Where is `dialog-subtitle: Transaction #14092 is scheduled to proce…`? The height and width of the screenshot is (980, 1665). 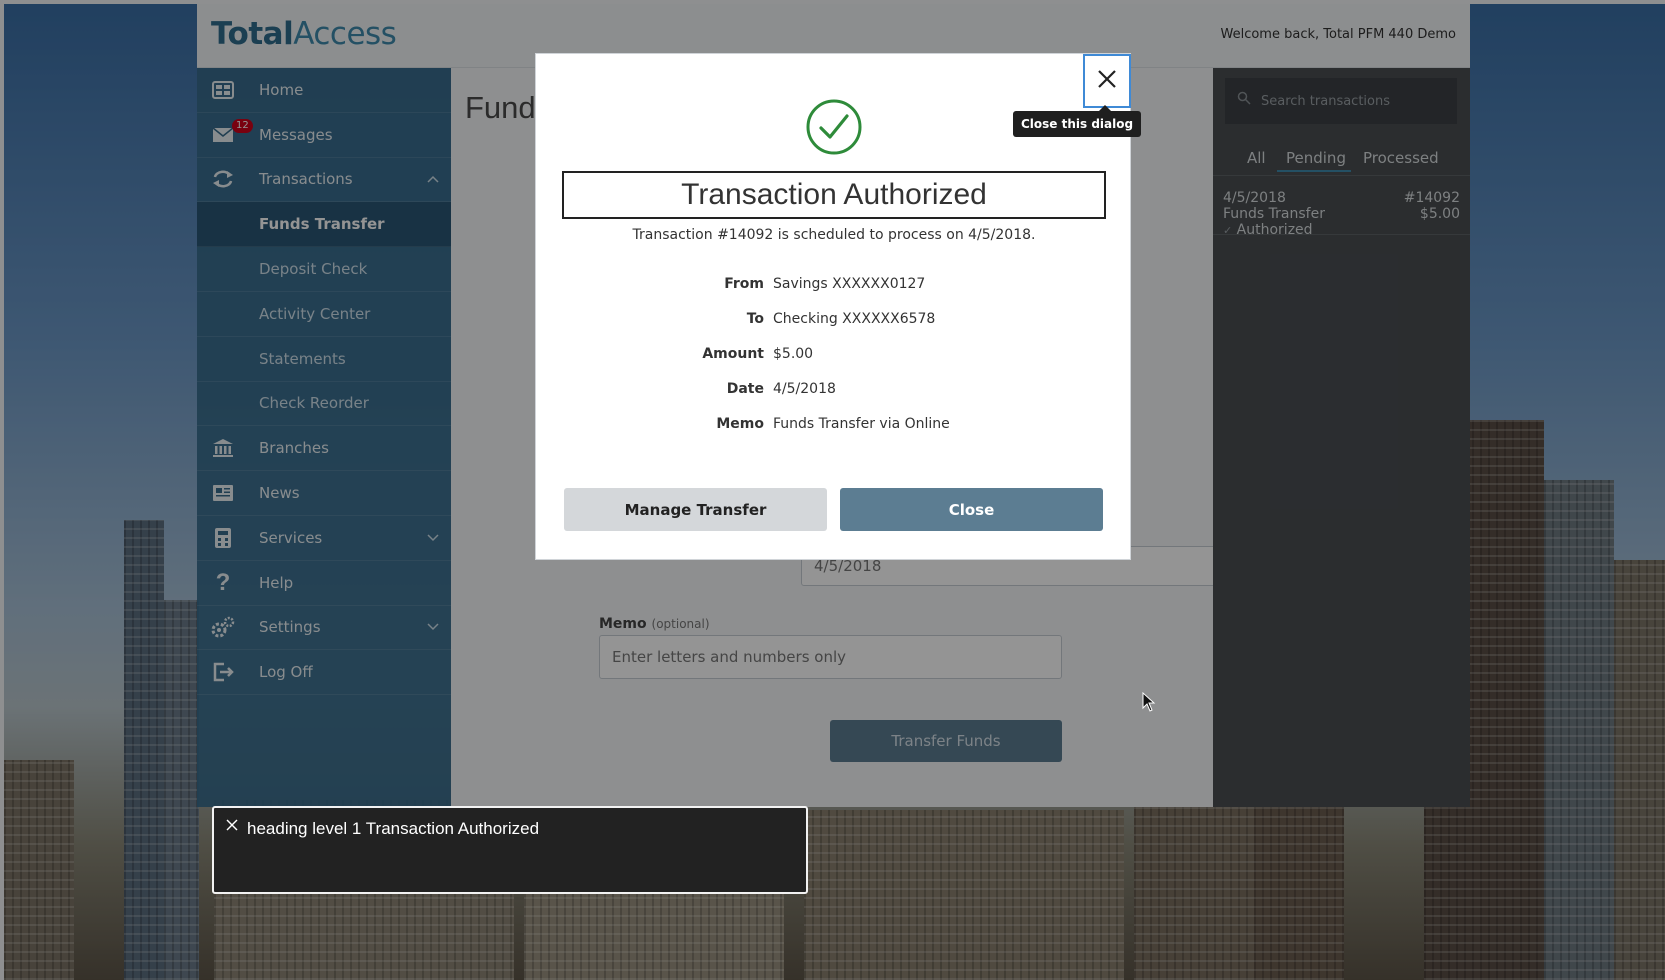
dialog-subtitle: Transaction #14092 is scheduled to proce… is located at coordinates (834, 235).